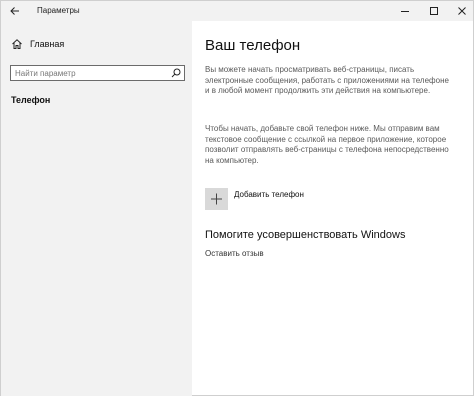  I want to click on minimize-button, so click(405, 11).